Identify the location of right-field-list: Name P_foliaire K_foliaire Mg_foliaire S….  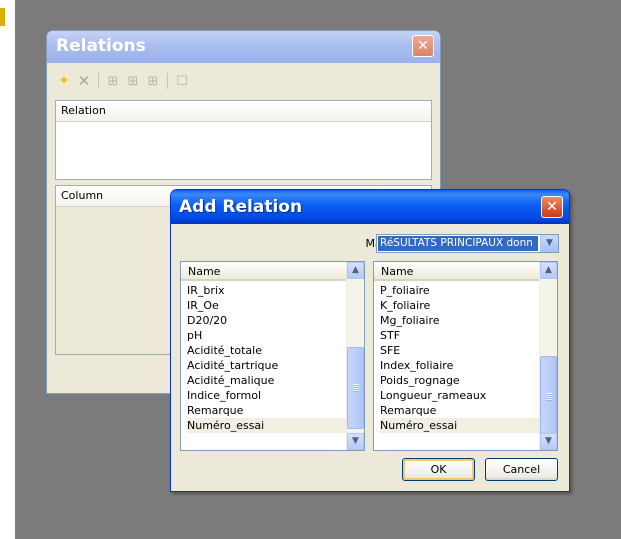
(465, 356).